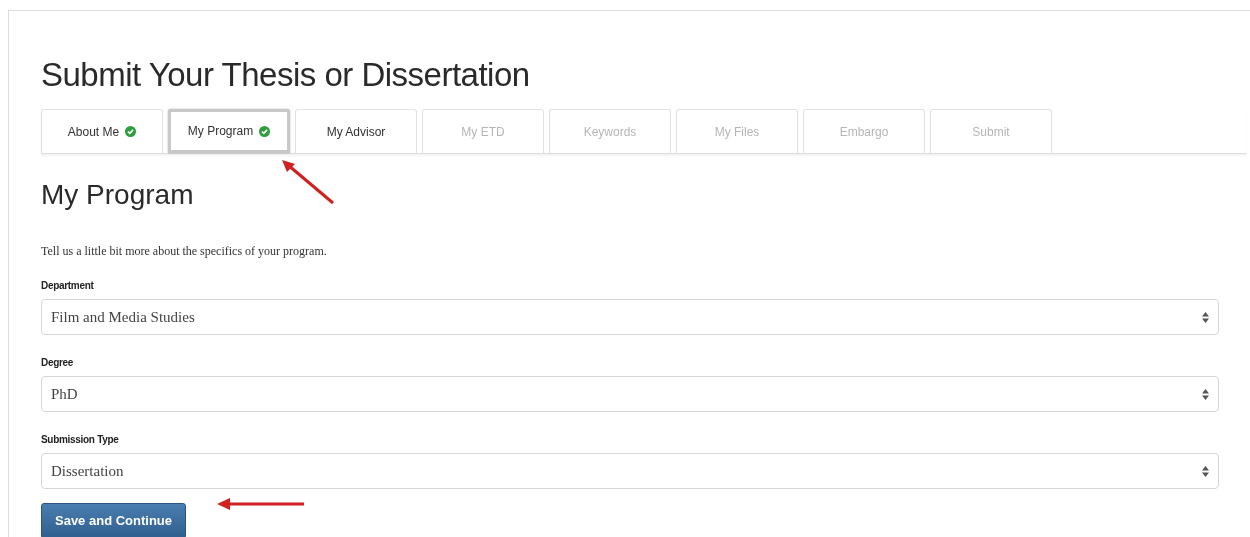  Describe the element at coordinates (630, 317) in the screenshot. I see `select-field: Film and Media Studies` at that location.